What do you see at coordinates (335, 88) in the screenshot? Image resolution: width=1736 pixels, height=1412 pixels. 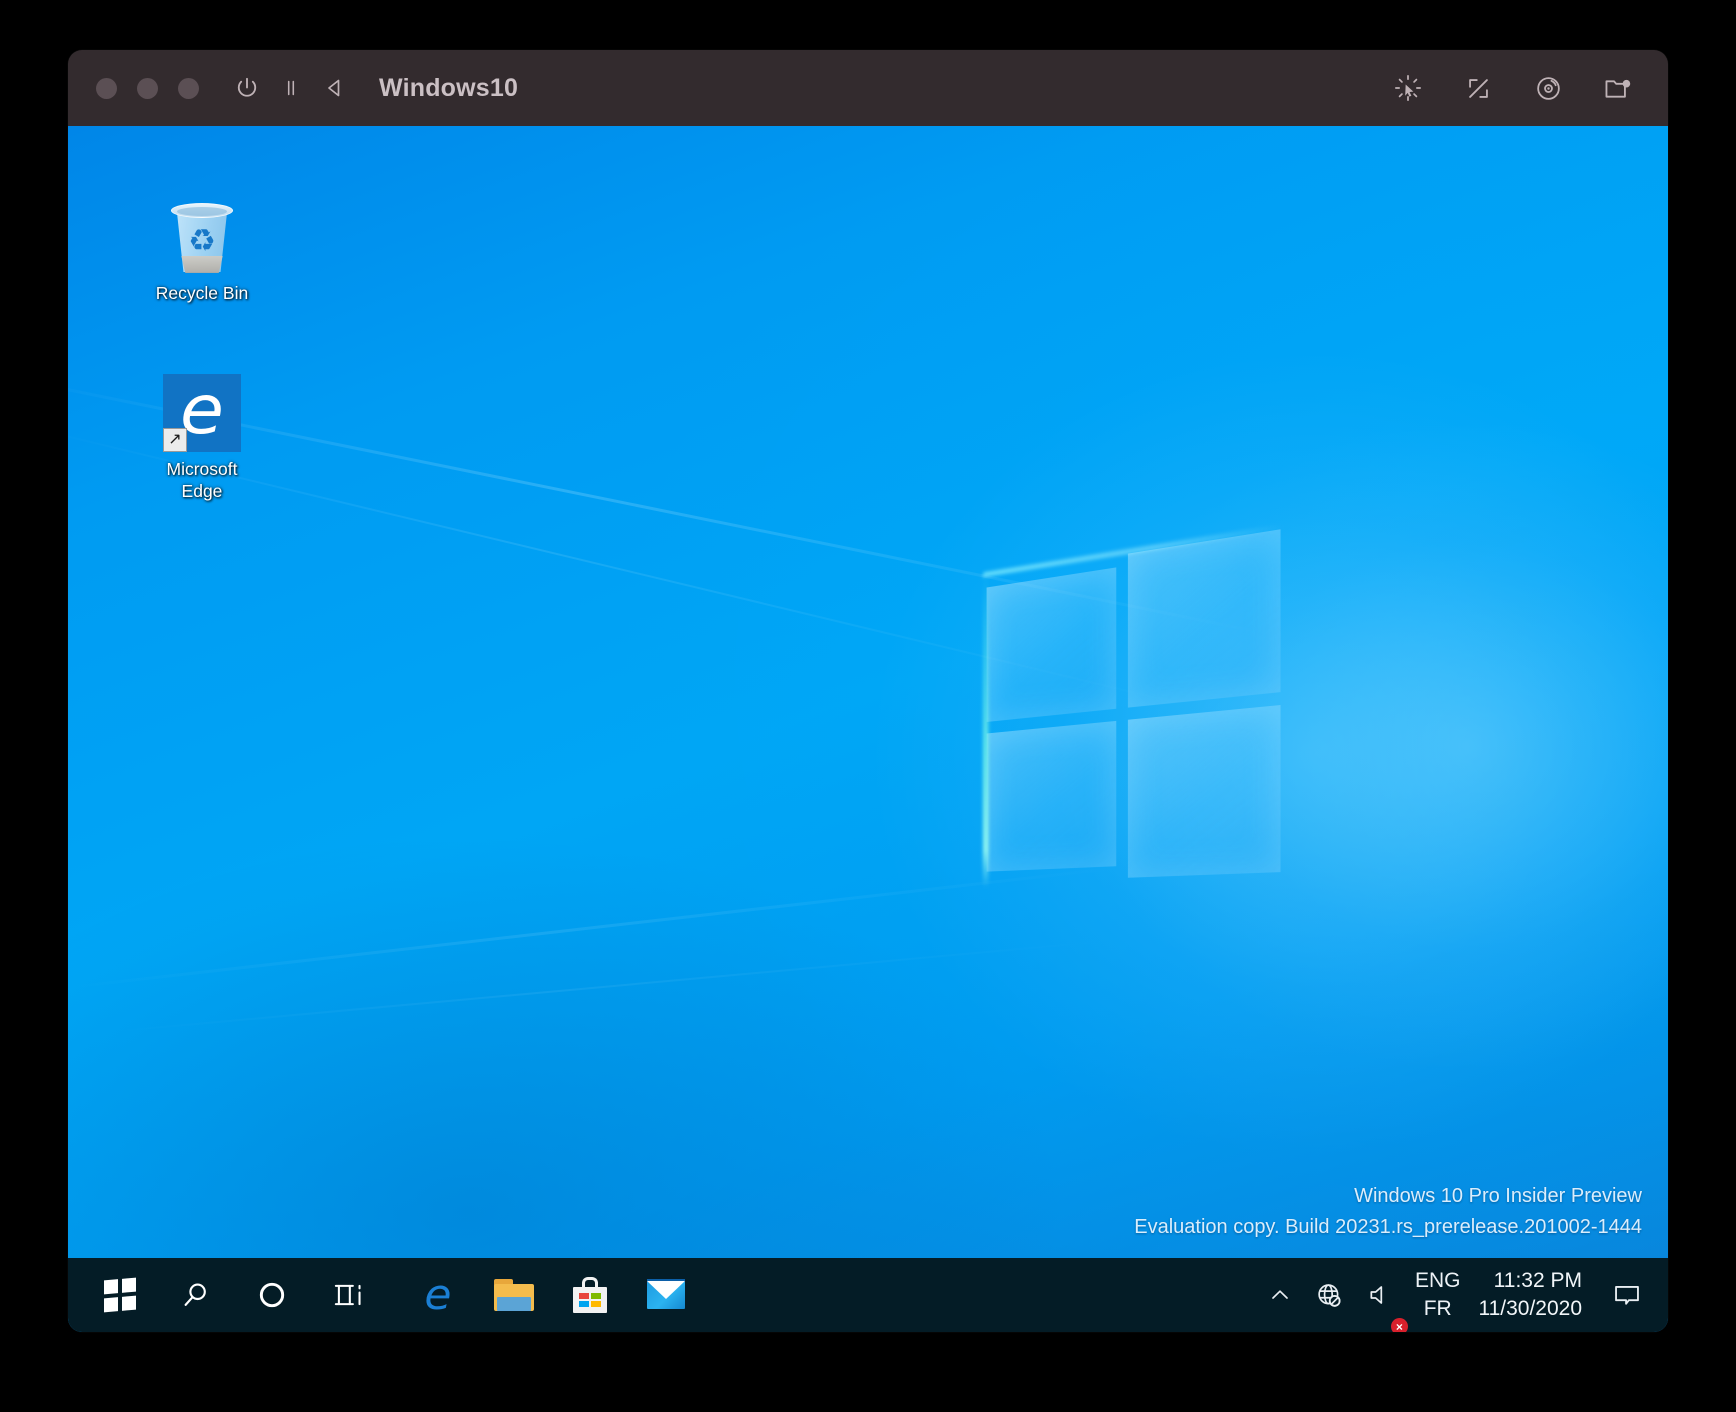 I see `back-icon` at bounding box center [335, 88].